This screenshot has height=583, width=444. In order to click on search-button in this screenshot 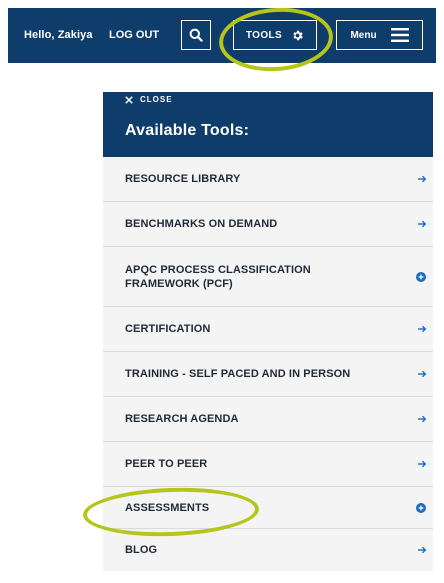, I will do `click(196, 35)`.